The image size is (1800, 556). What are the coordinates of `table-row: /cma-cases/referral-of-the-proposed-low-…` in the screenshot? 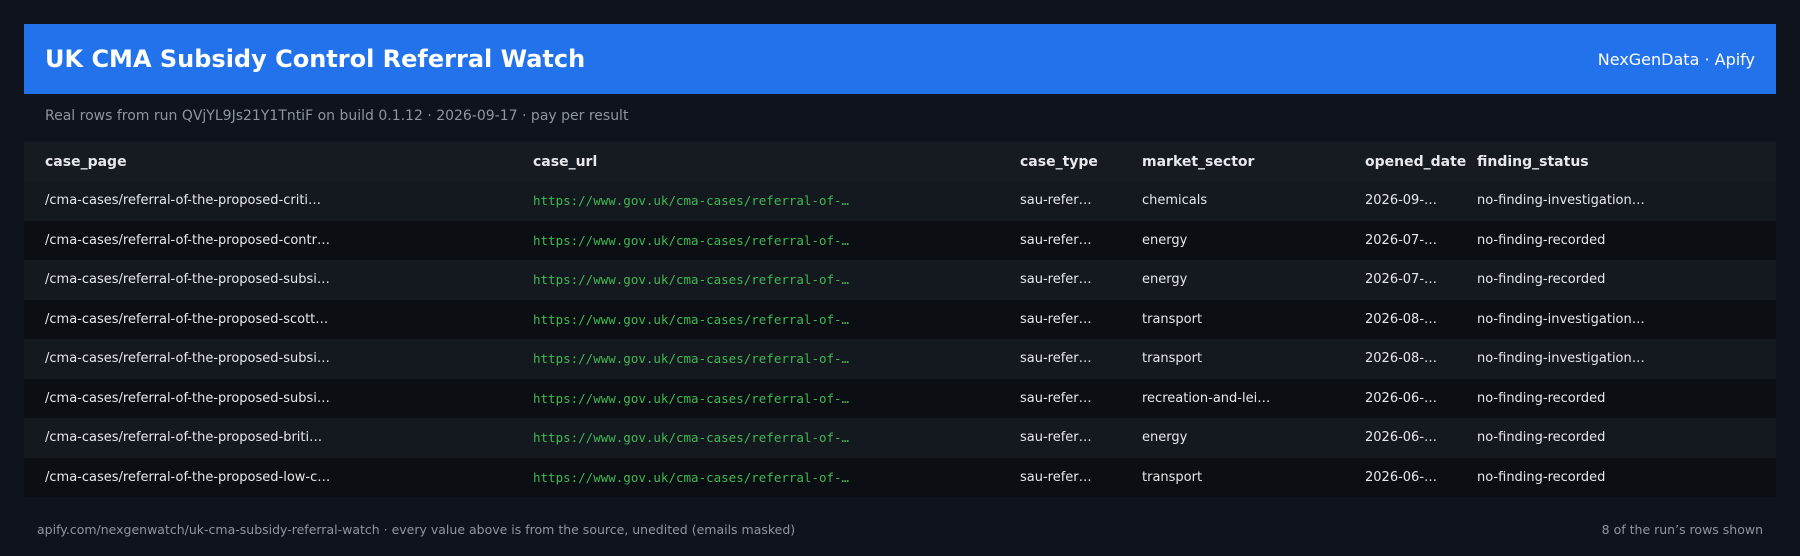 It's located at (900, 477).